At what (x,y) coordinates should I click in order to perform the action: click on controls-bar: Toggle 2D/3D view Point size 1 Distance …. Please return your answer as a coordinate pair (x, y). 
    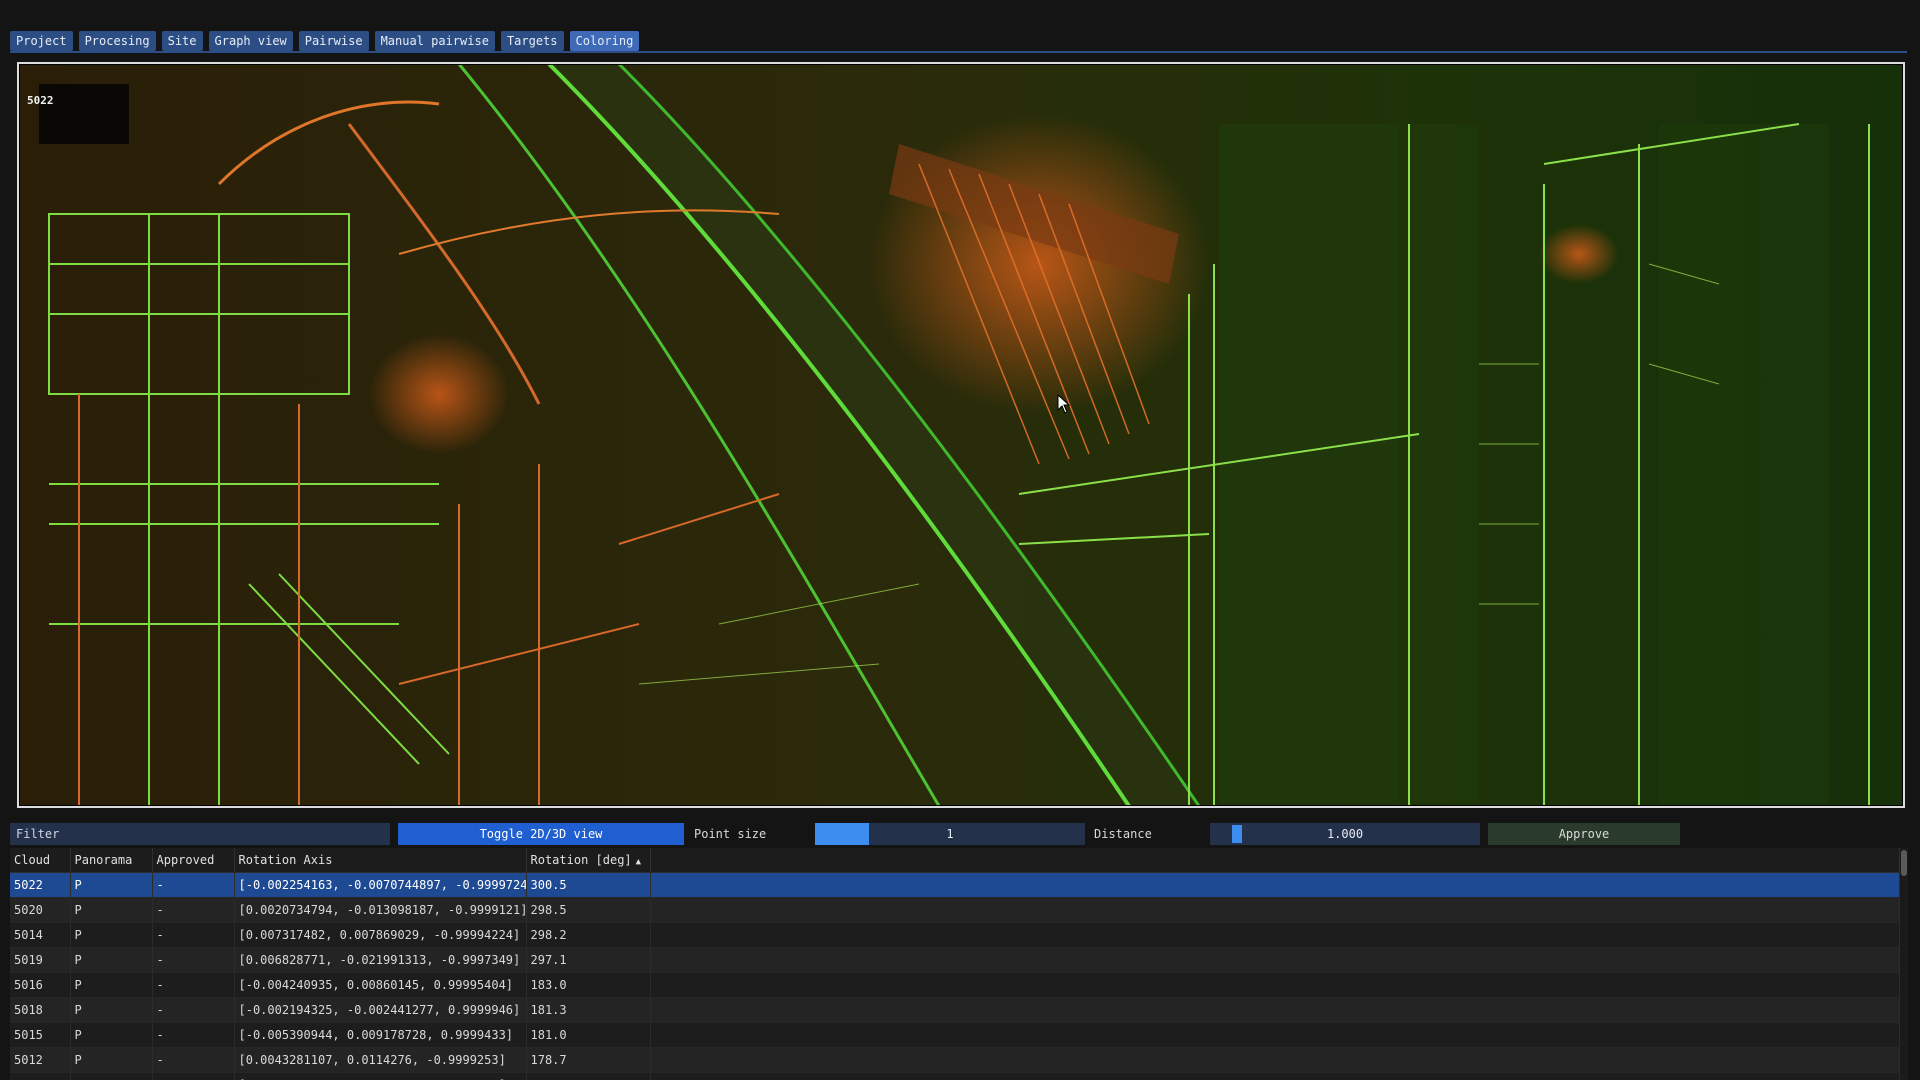
    Looking at the image, I should click on (960, 834).